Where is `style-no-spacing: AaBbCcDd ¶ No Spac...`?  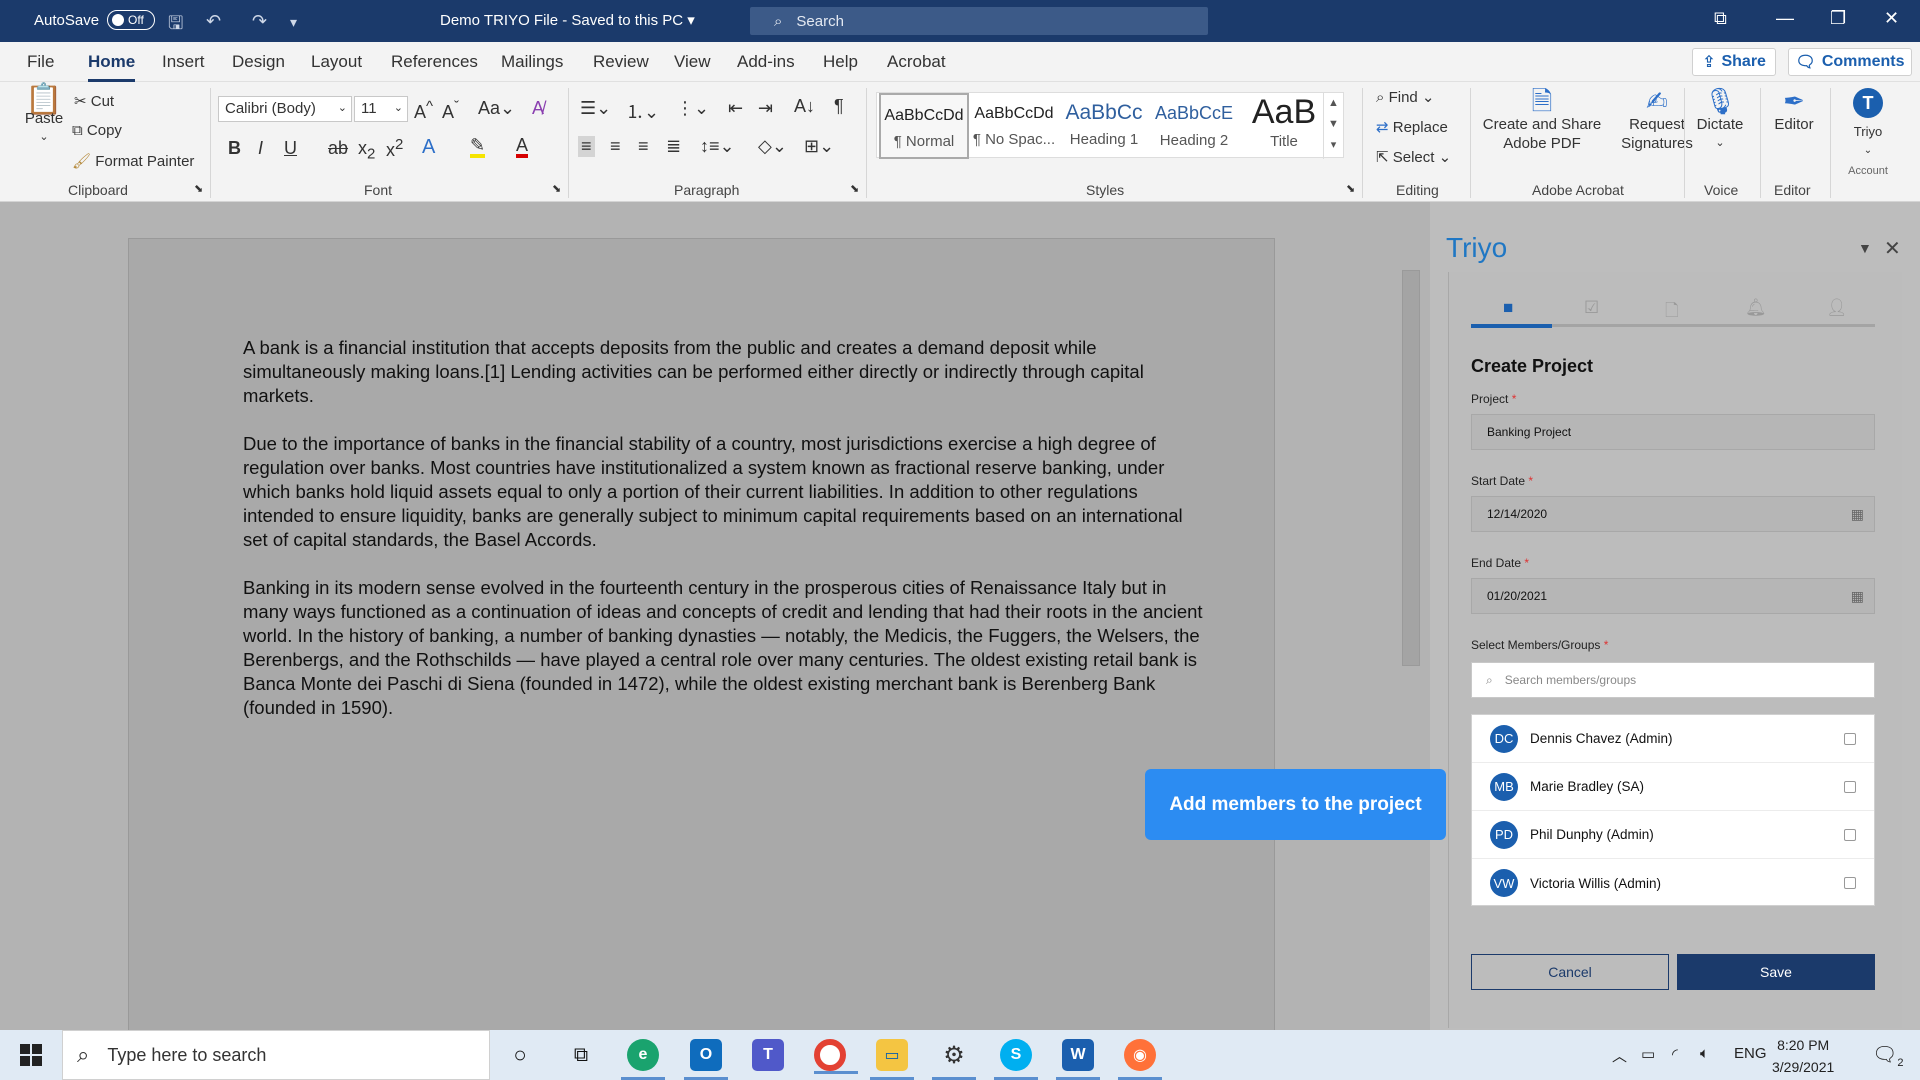
style-no-spacing: AaBbCcDd ¶ No Spac... is located at coordinates (1014, 126).